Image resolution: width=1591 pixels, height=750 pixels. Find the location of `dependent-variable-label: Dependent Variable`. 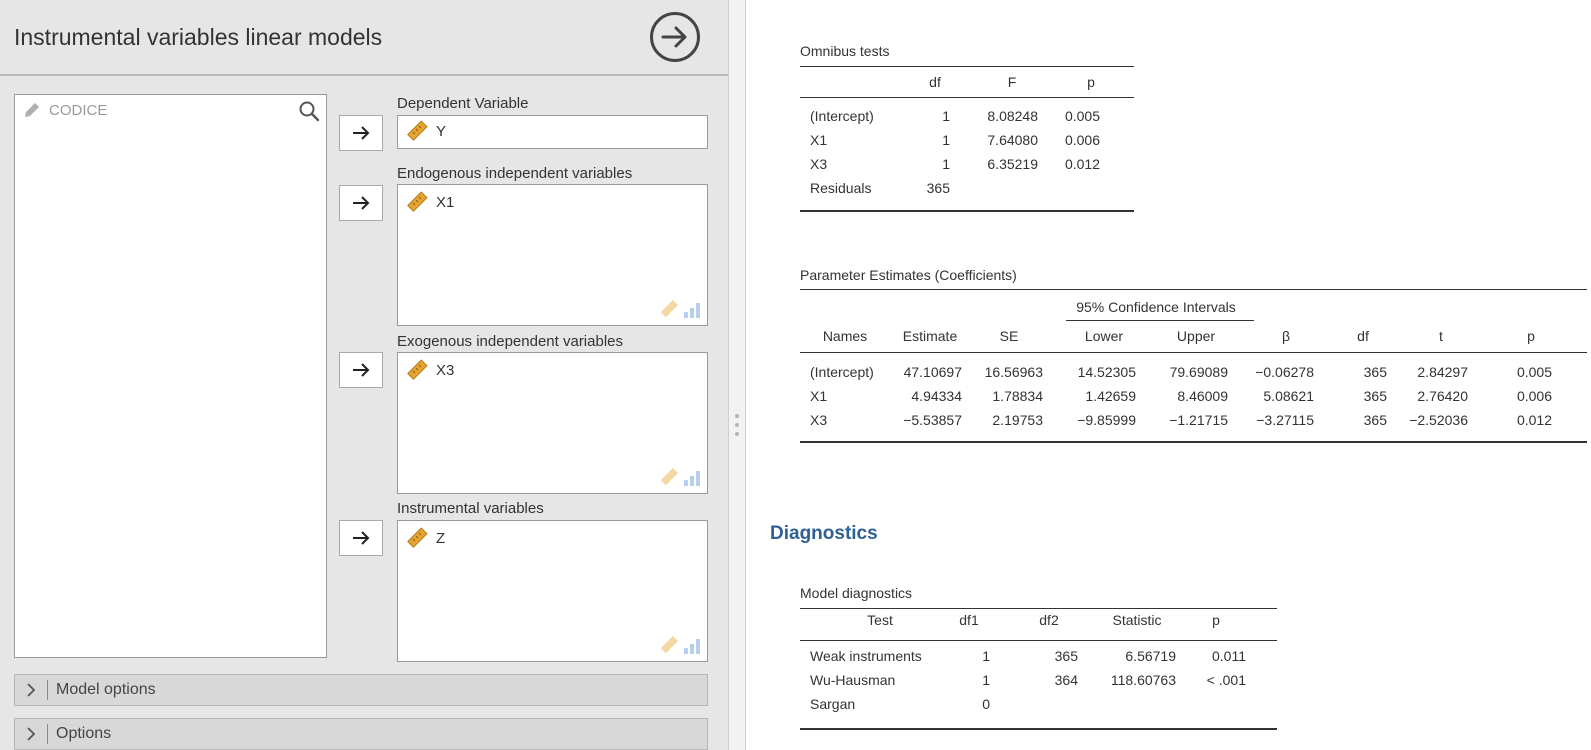

dependent-variable-label: Dependent Variable is located at coordinates (463, 103).